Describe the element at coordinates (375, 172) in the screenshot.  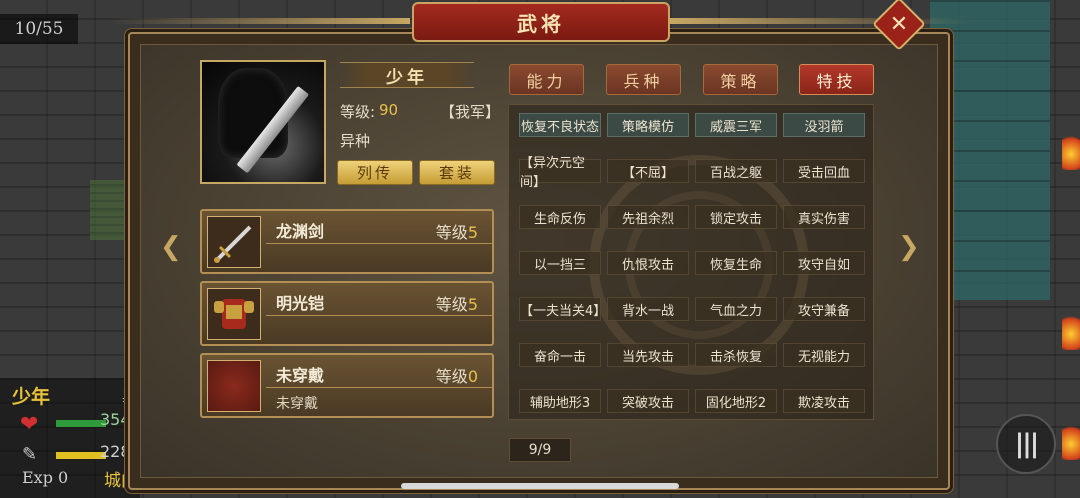
I see `biography-button: 列传` at that location.